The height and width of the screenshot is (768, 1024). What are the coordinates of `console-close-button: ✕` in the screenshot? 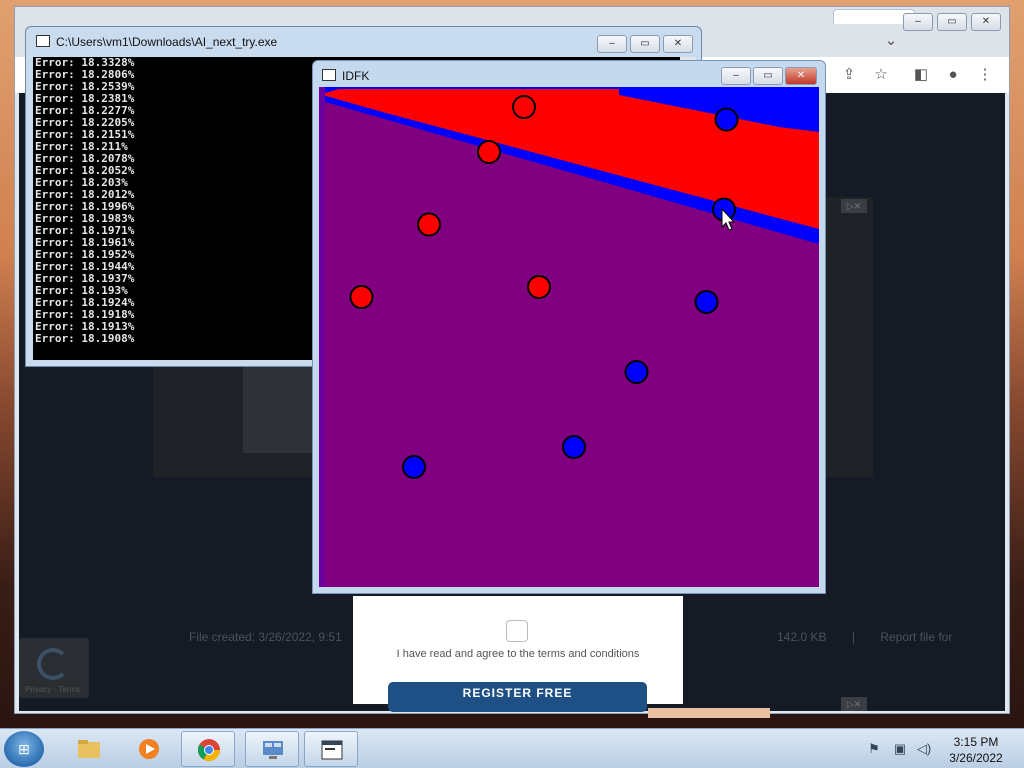 It's located at (678, 44).